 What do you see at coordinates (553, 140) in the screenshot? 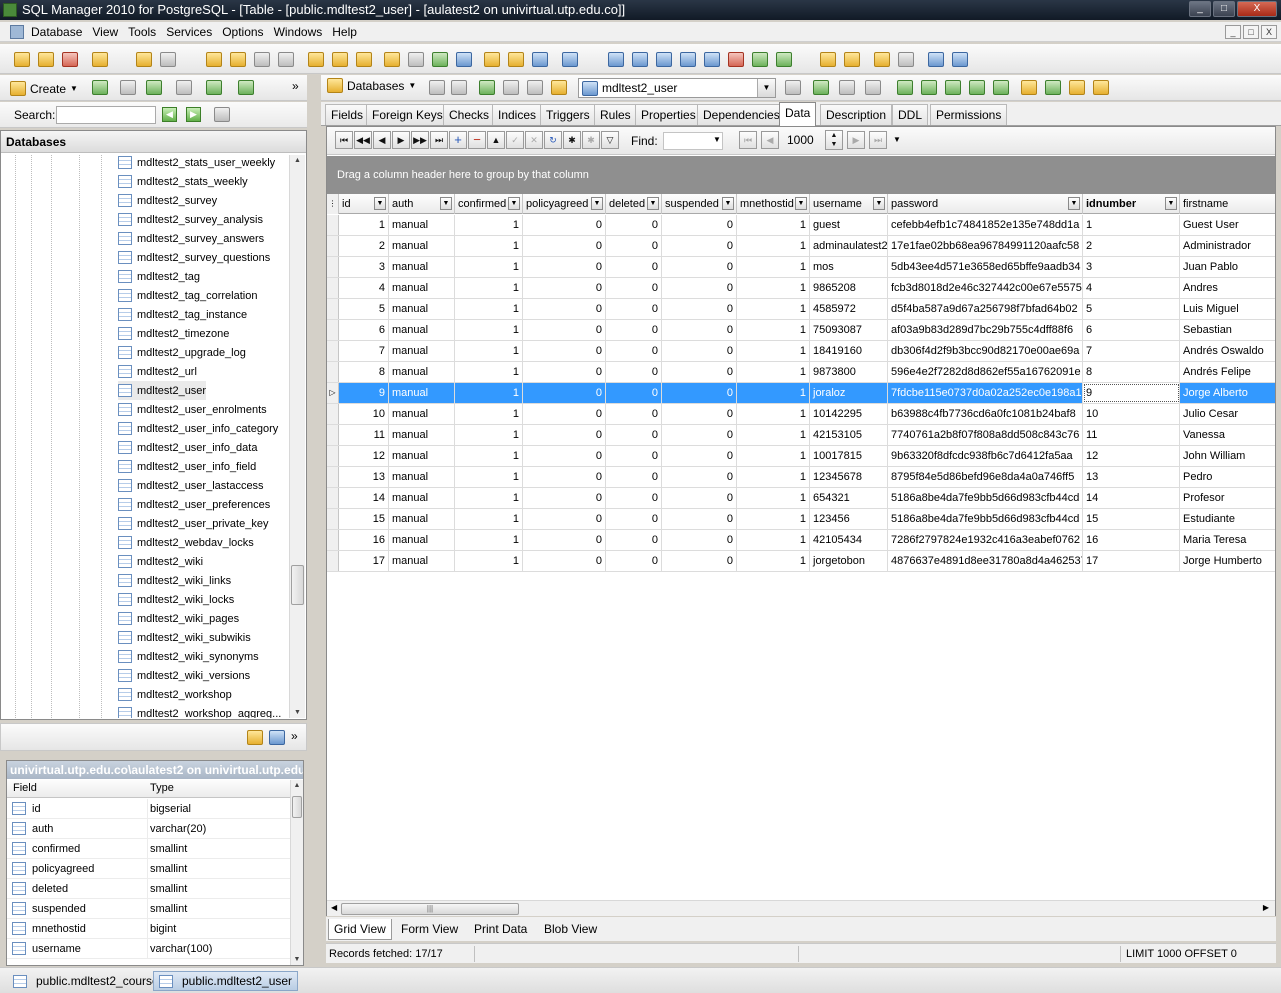
I see `refresh-records-icon: ↻` at bounding box center [553, 140].